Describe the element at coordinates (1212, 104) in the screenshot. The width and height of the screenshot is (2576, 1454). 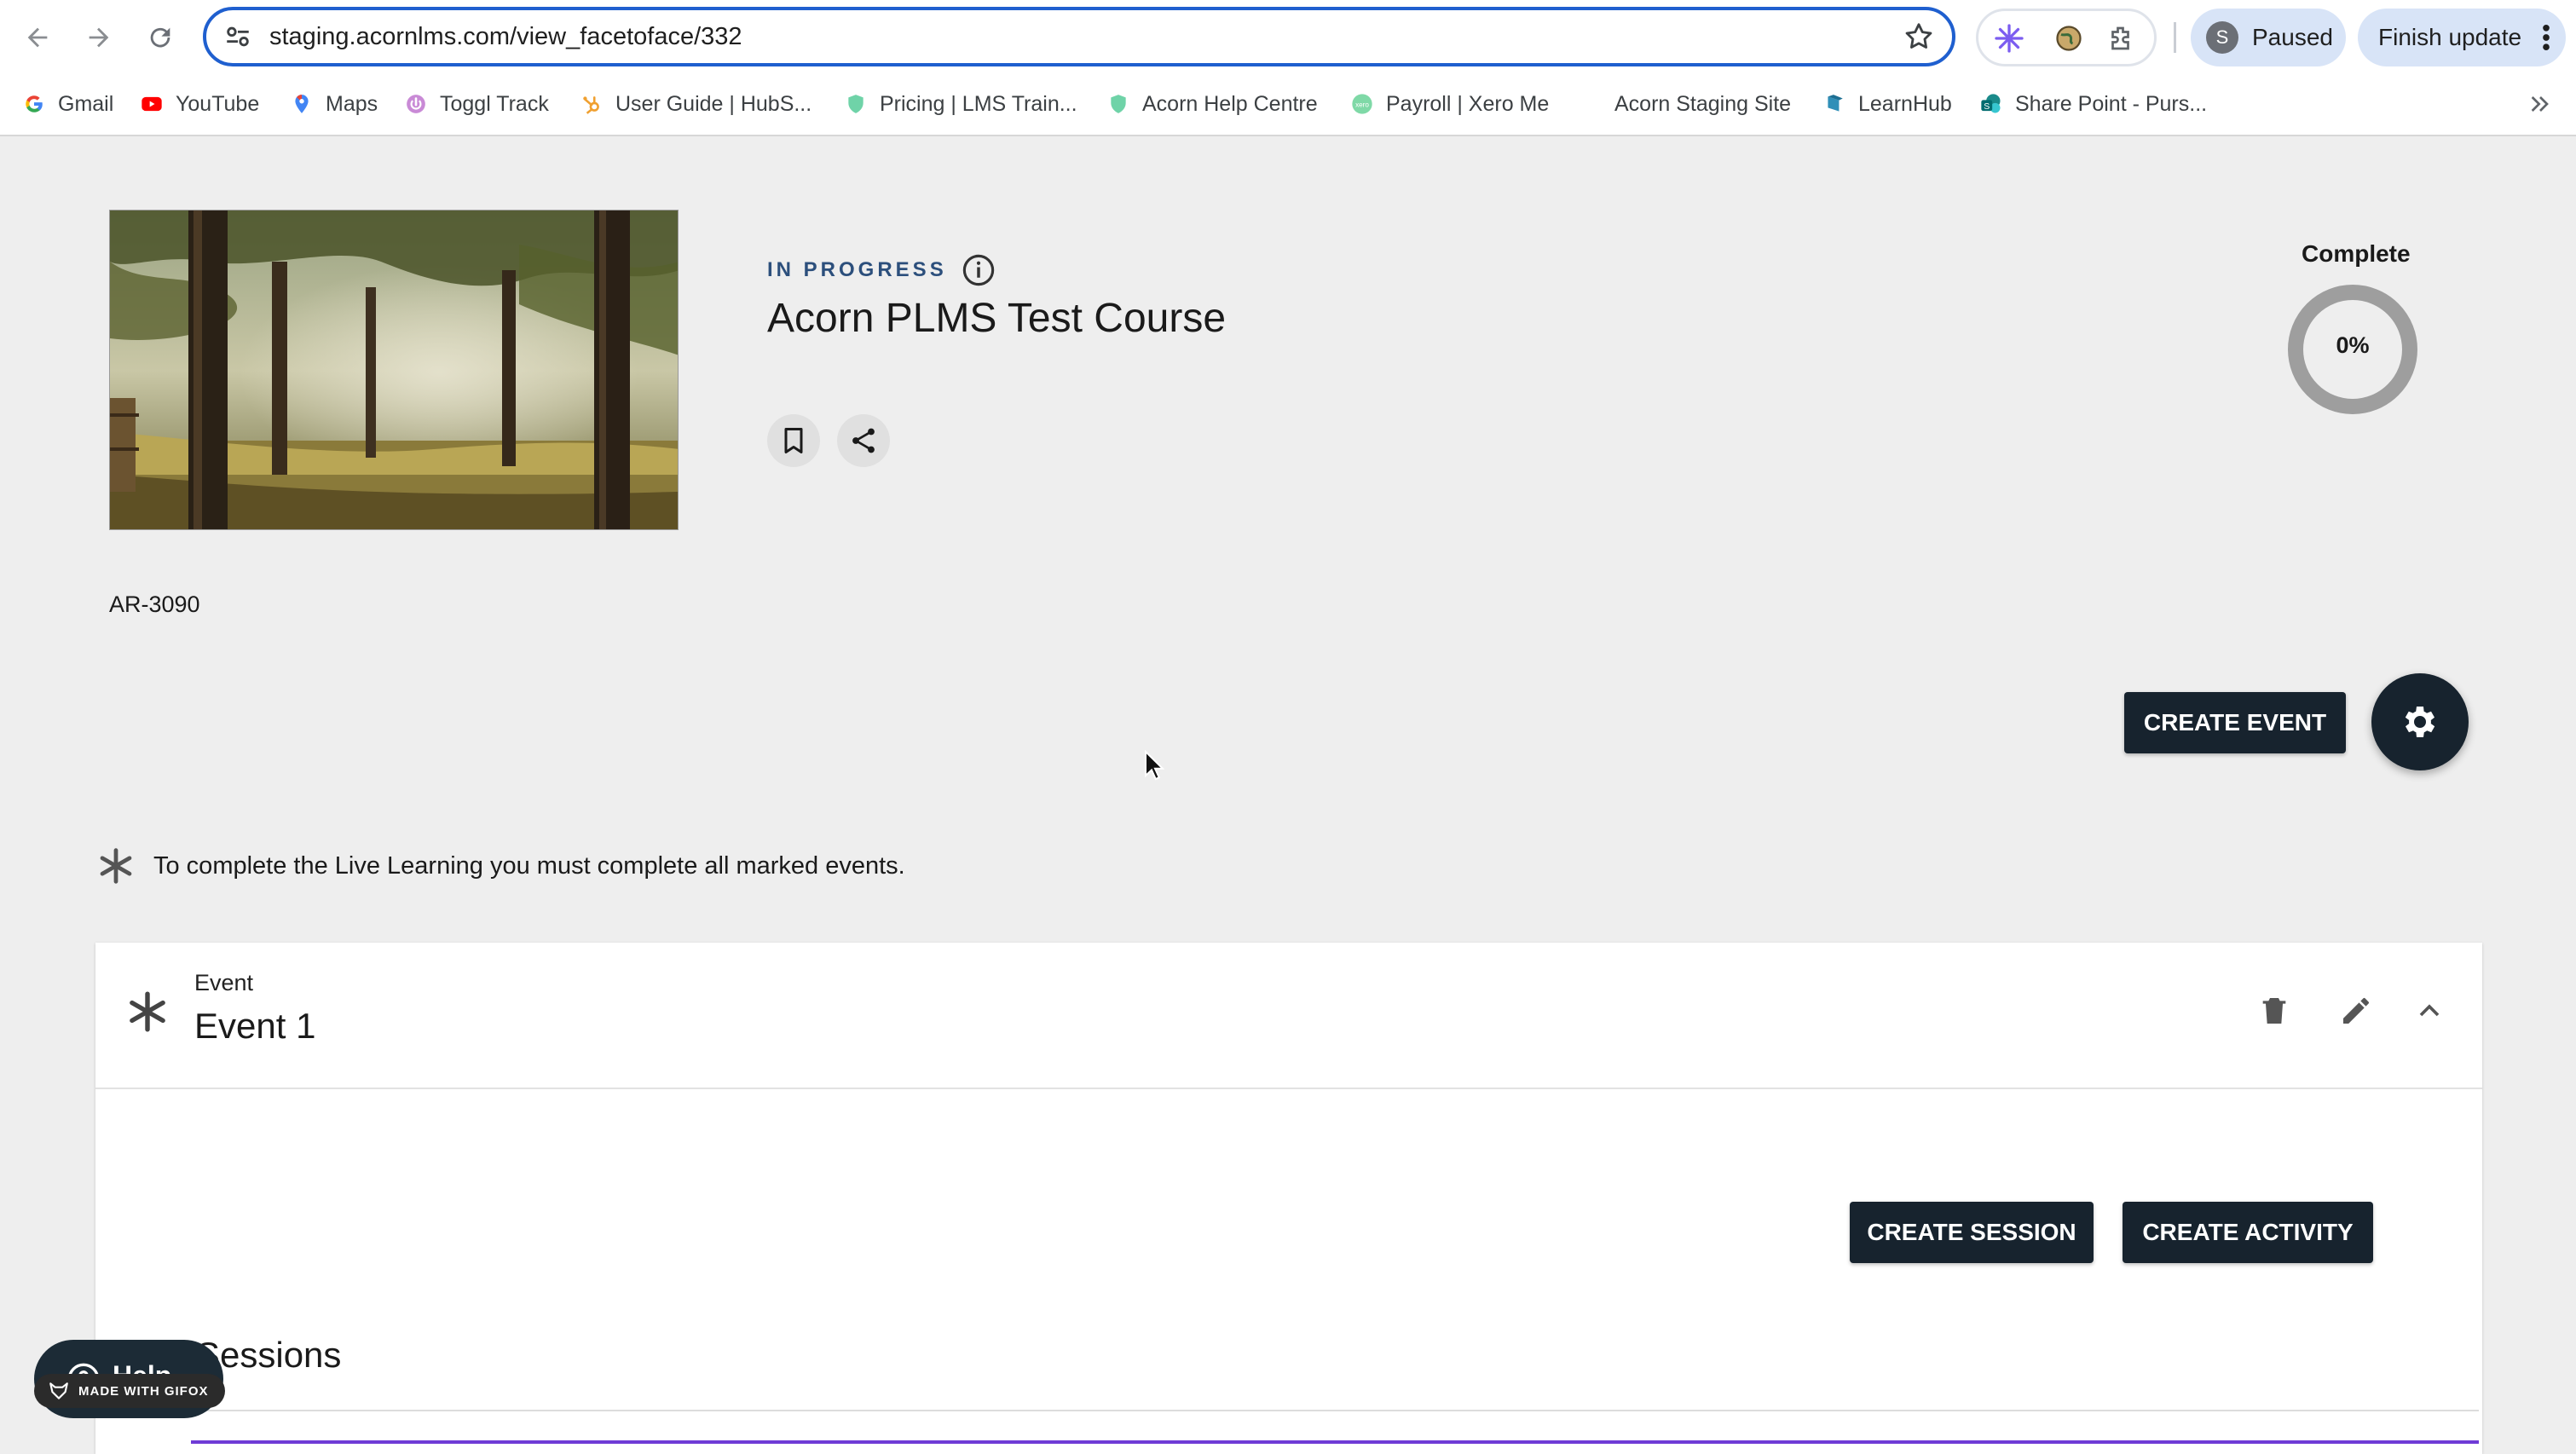
I see `bookmark-acorn-help: Acorn Help Centre` at that location.